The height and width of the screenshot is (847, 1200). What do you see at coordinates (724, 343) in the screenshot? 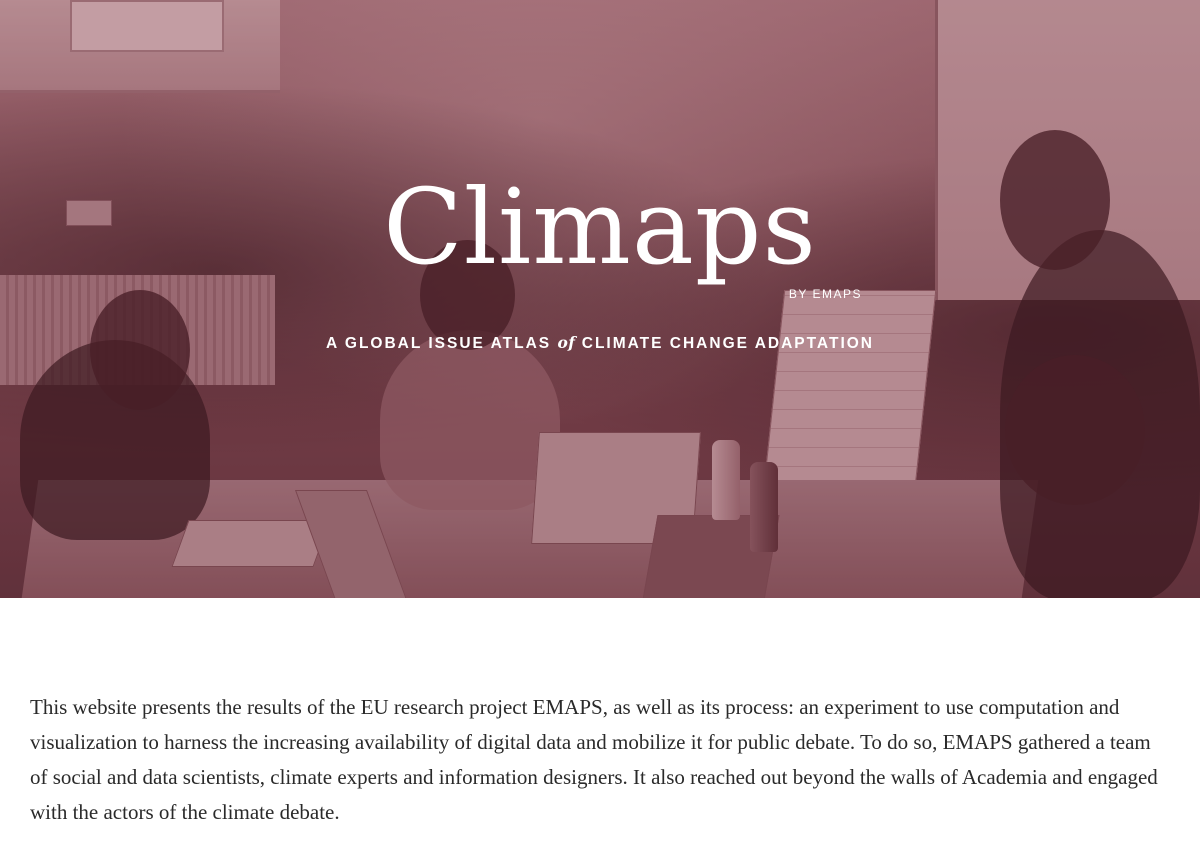
I see `tagline-part-2: CLIMATE CHANGE ADAPTATION` at bounding box center [724, 343].